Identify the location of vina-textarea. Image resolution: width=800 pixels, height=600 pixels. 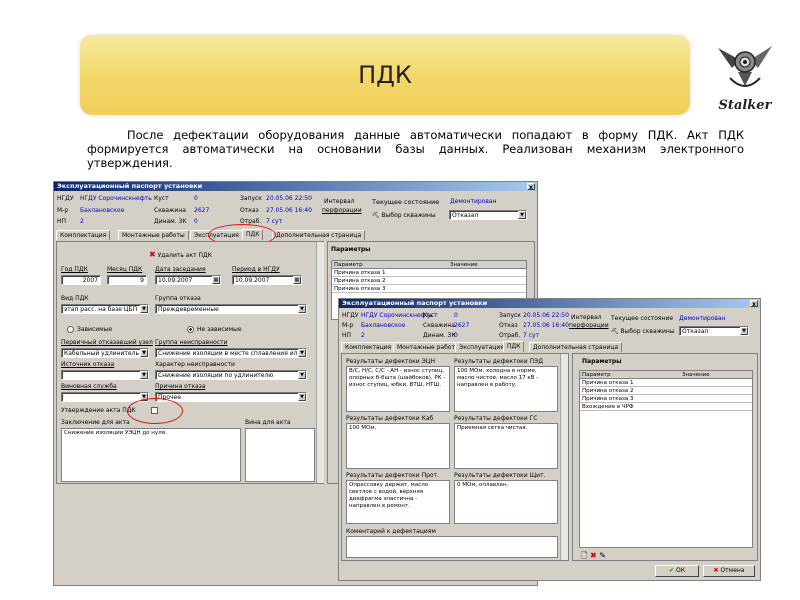
(280, 455).